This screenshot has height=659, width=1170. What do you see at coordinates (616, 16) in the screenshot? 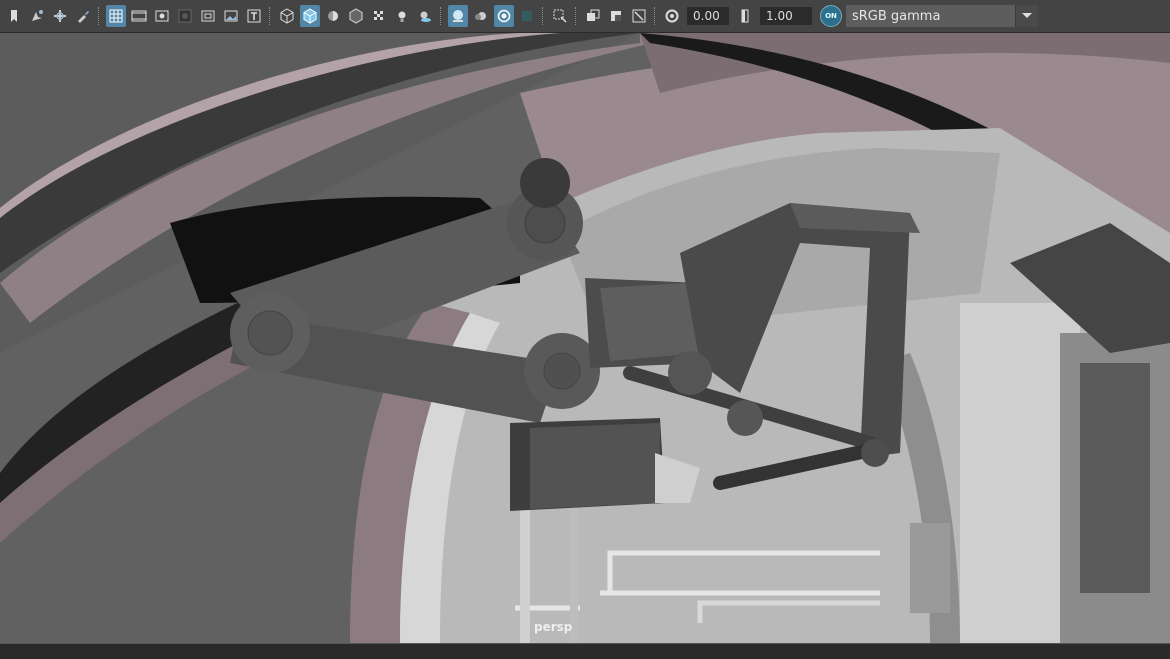
I see `xray-joints-icon` at bounding box center [616, 16].